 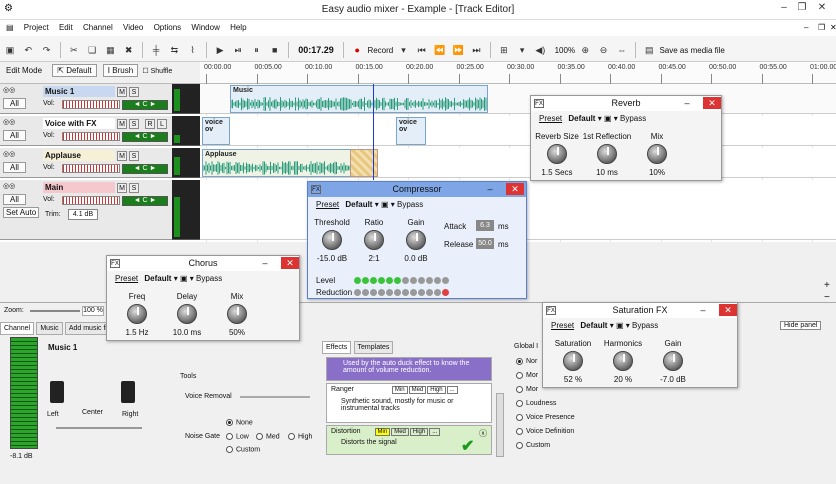 I want to click on tab-music: Music, so click(x=49, y=328).